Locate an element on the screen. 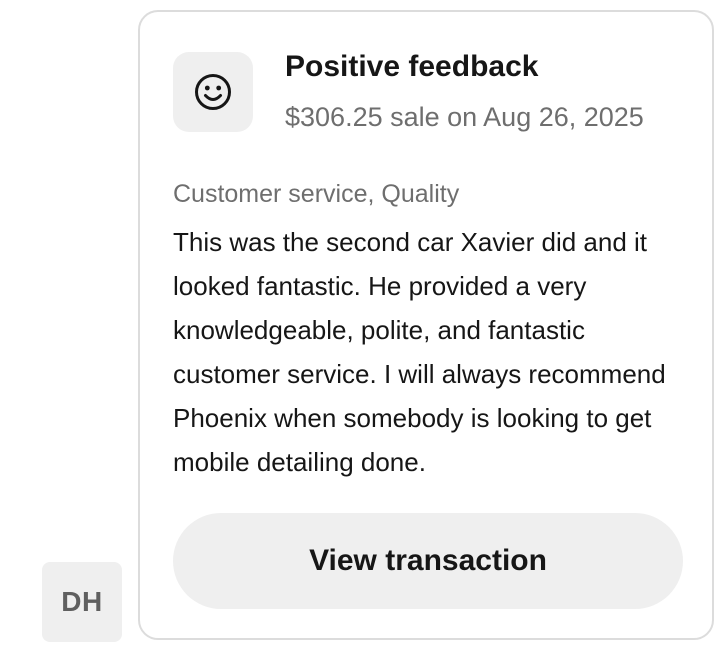 This screenshot has height=656, width=728. avatar-initials: DH is located at coordinates (82, 601).